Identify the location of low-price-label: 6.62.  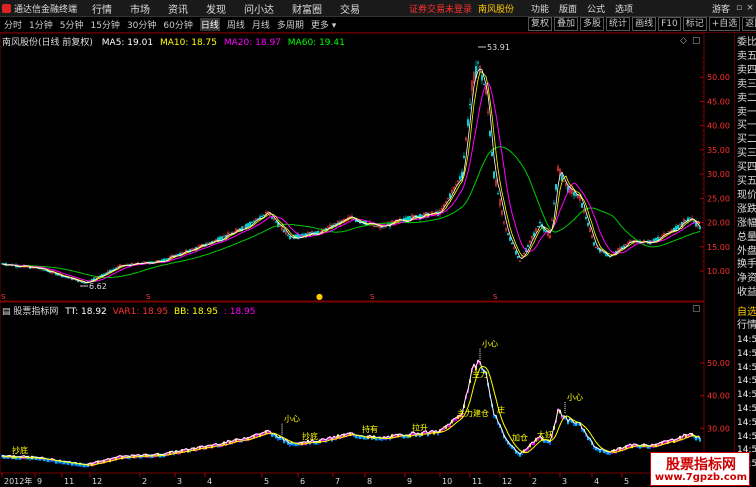
(98, 286).